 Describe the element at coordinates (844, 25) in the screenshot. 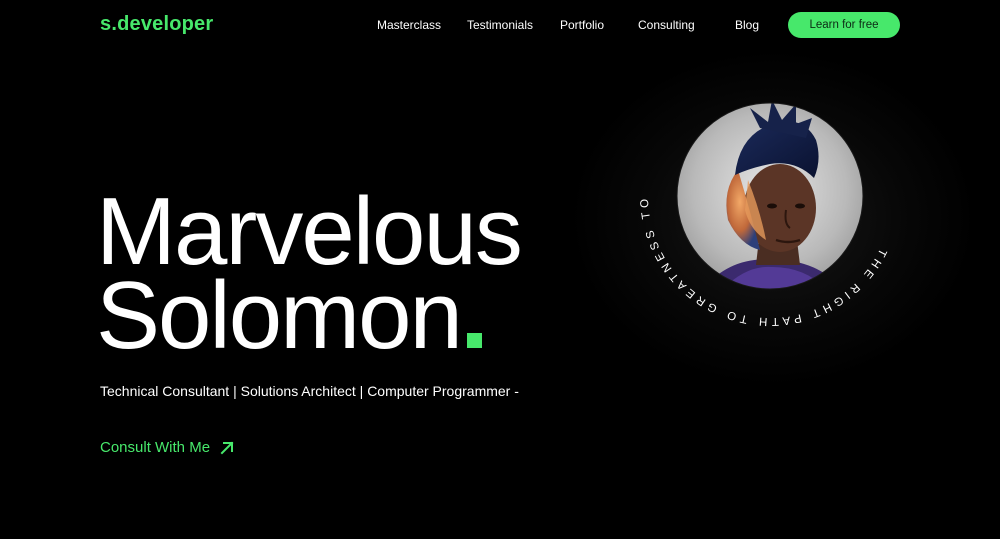

I see `learn-for-free-button: Learn for free` at that location.